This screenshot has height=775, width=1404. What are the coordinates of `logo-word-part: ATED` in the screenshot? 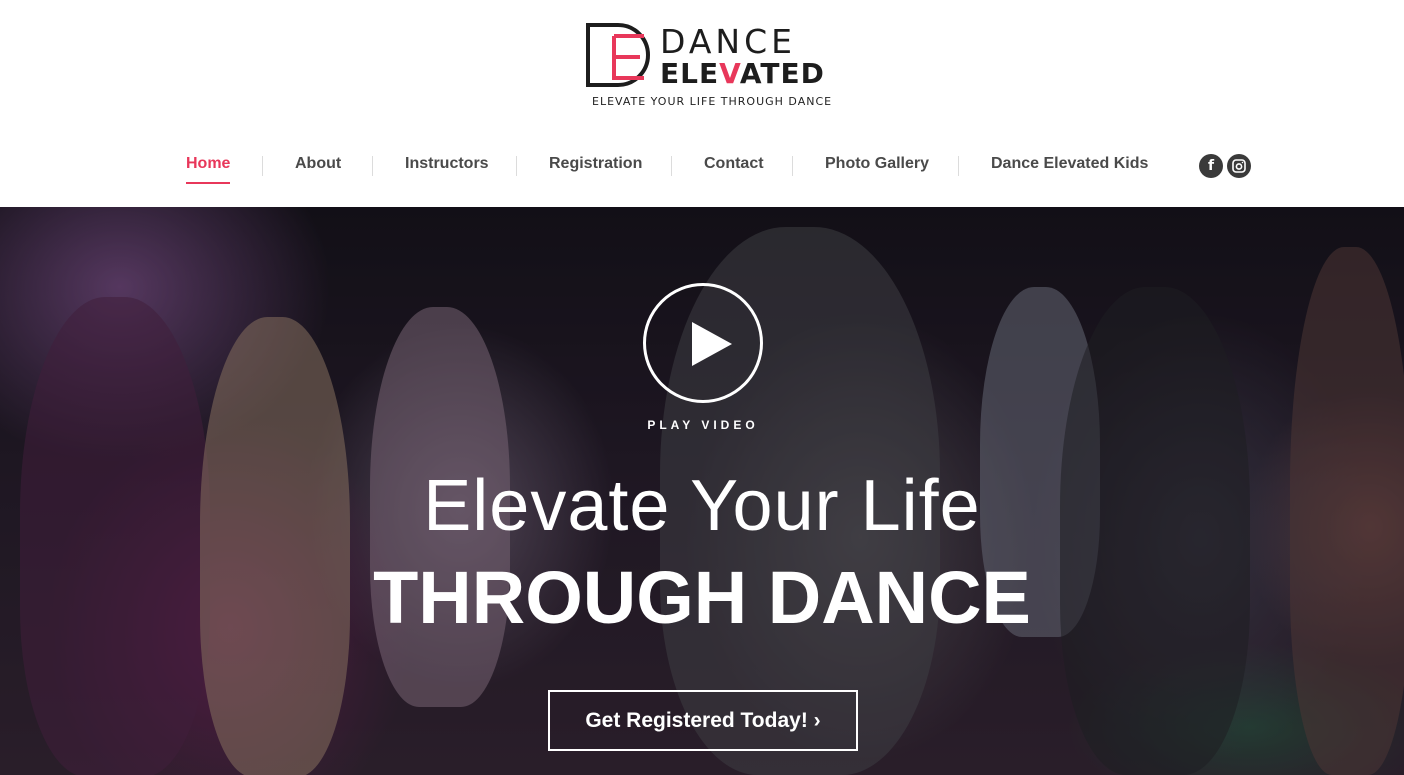 It's located at (782, 73).